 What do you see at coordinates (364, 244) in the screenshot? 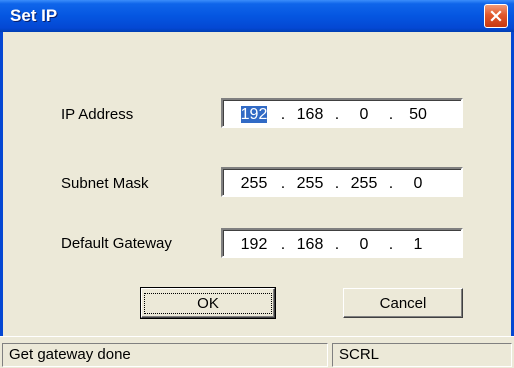
I see `default-gateway-octet-3: 0` at bounding box center [364, 244].